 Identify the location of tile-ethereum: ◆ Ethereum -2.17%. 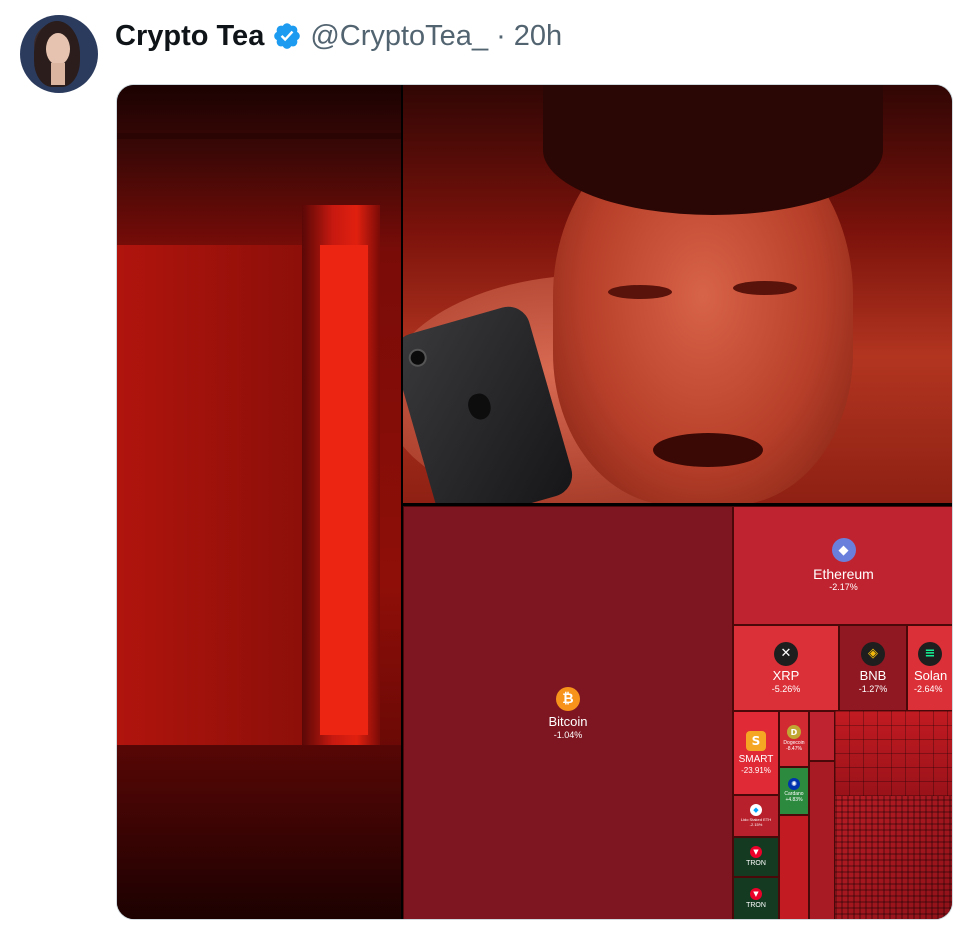
(842, 565).